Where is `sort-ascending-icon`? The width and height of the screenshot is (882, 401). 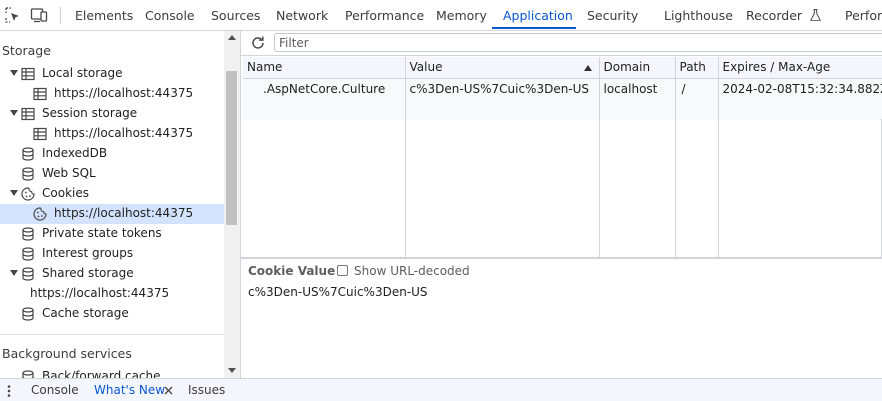
sort-ascending-icon is located at coordinates (587, 68).